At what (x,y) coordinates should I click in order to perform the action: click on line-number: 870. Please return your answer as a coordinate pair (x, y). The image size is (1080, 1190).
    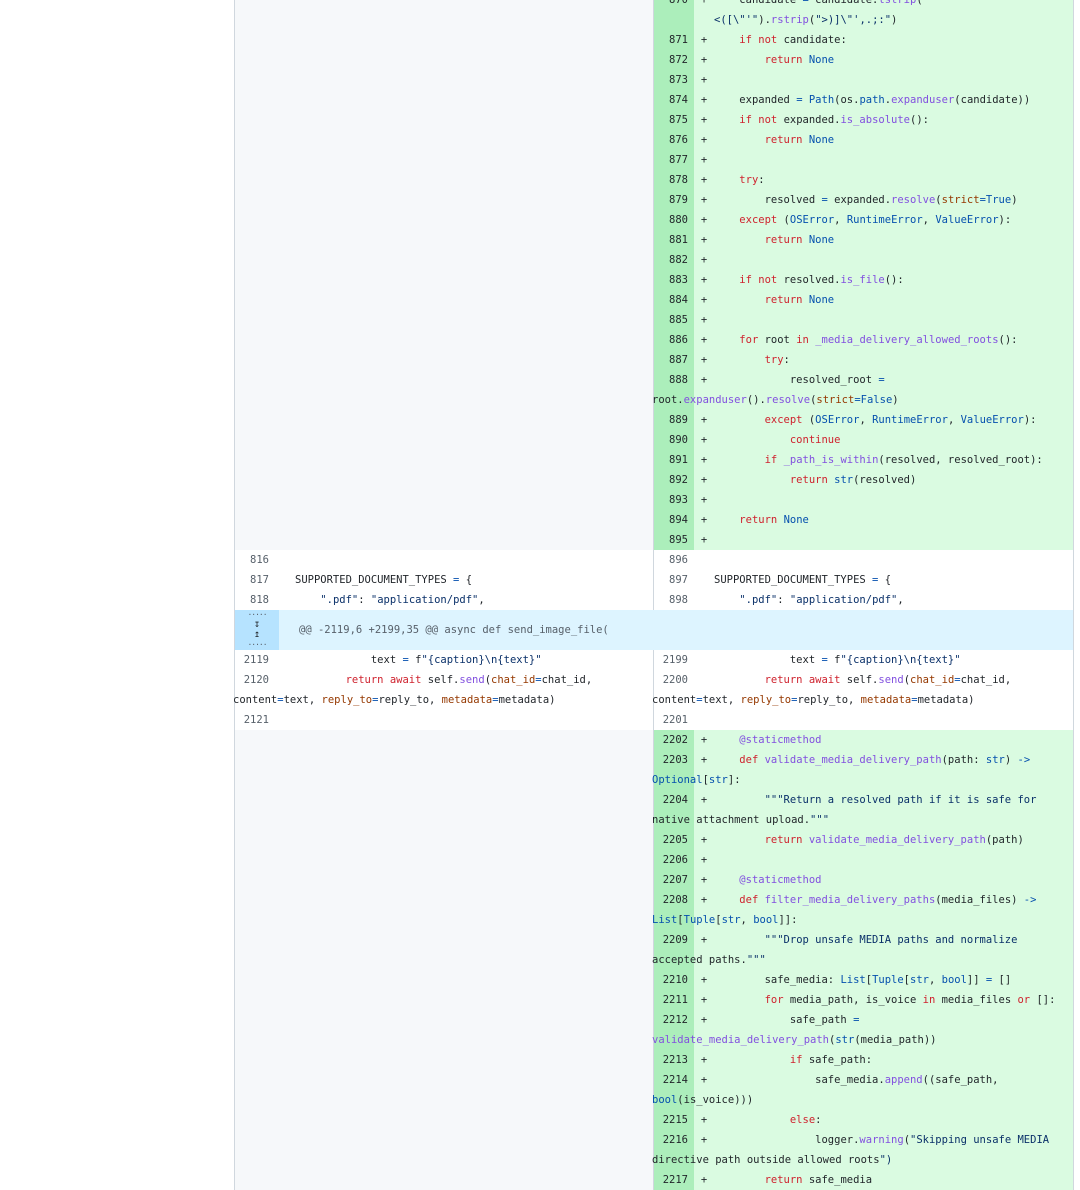
    Looking at the image, I should click on (674, 15).